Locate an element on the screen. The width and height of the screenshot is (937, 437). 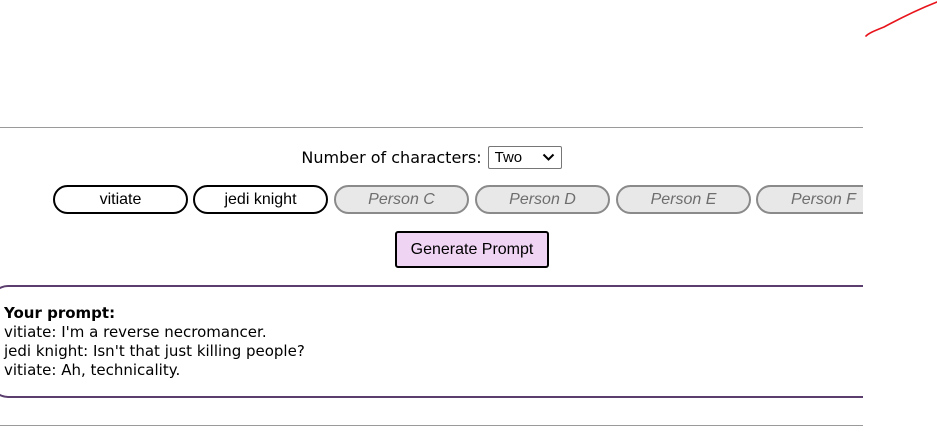
character-field-4-placeholder: Person D is located at coordinates (542, 199).